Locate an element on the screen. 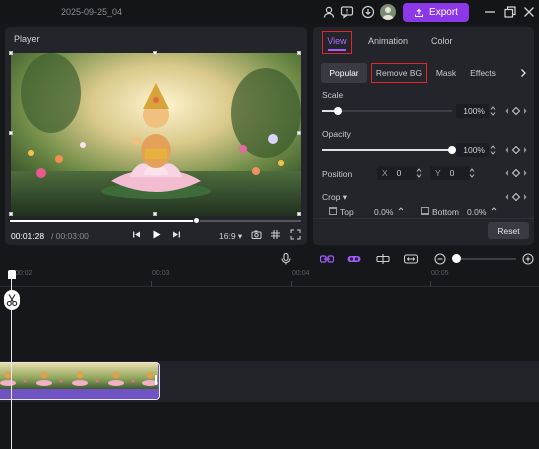 The height and width of the screenshot is (449, 539). timeline-ruler: 00:02 00:03 00:04 00:05 is located at coordinates (269, 278).